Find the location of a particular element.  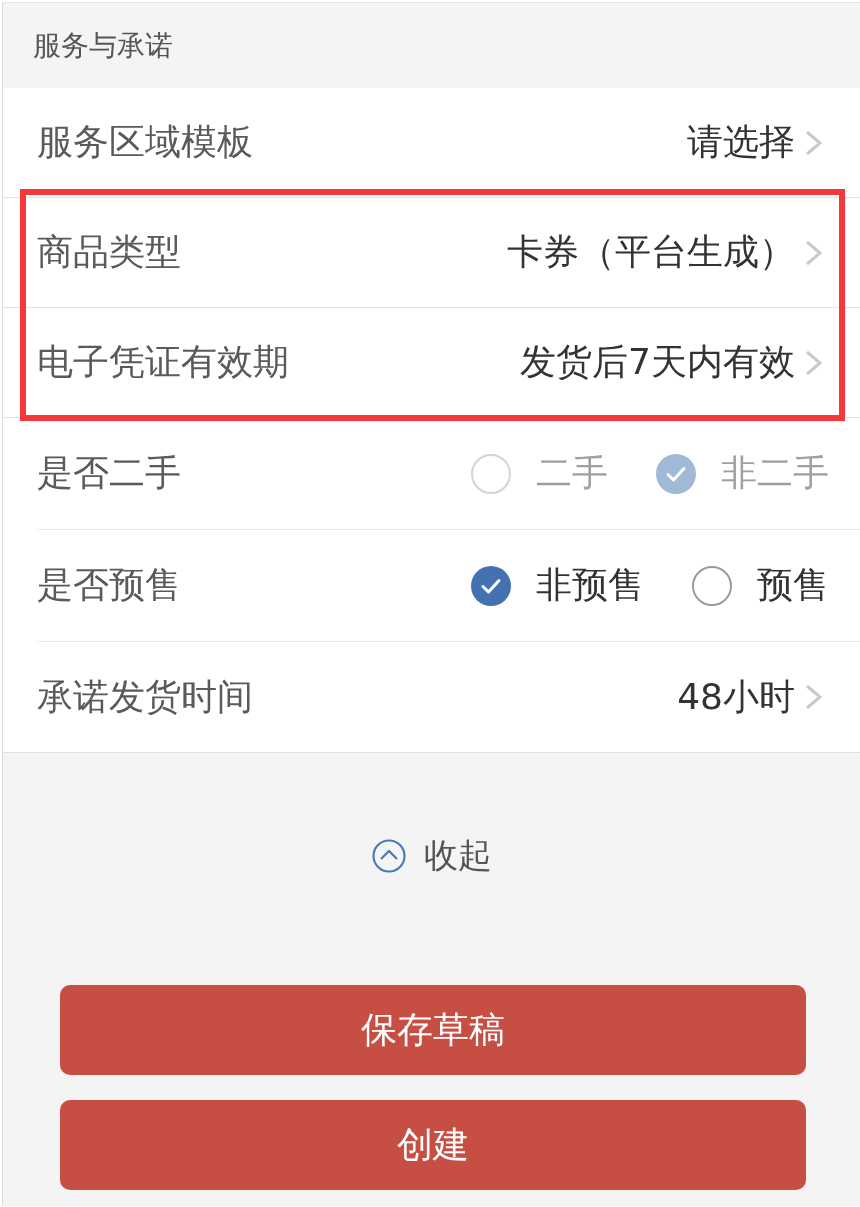

action-button: 创建 is located at coordinates (433, 1145).